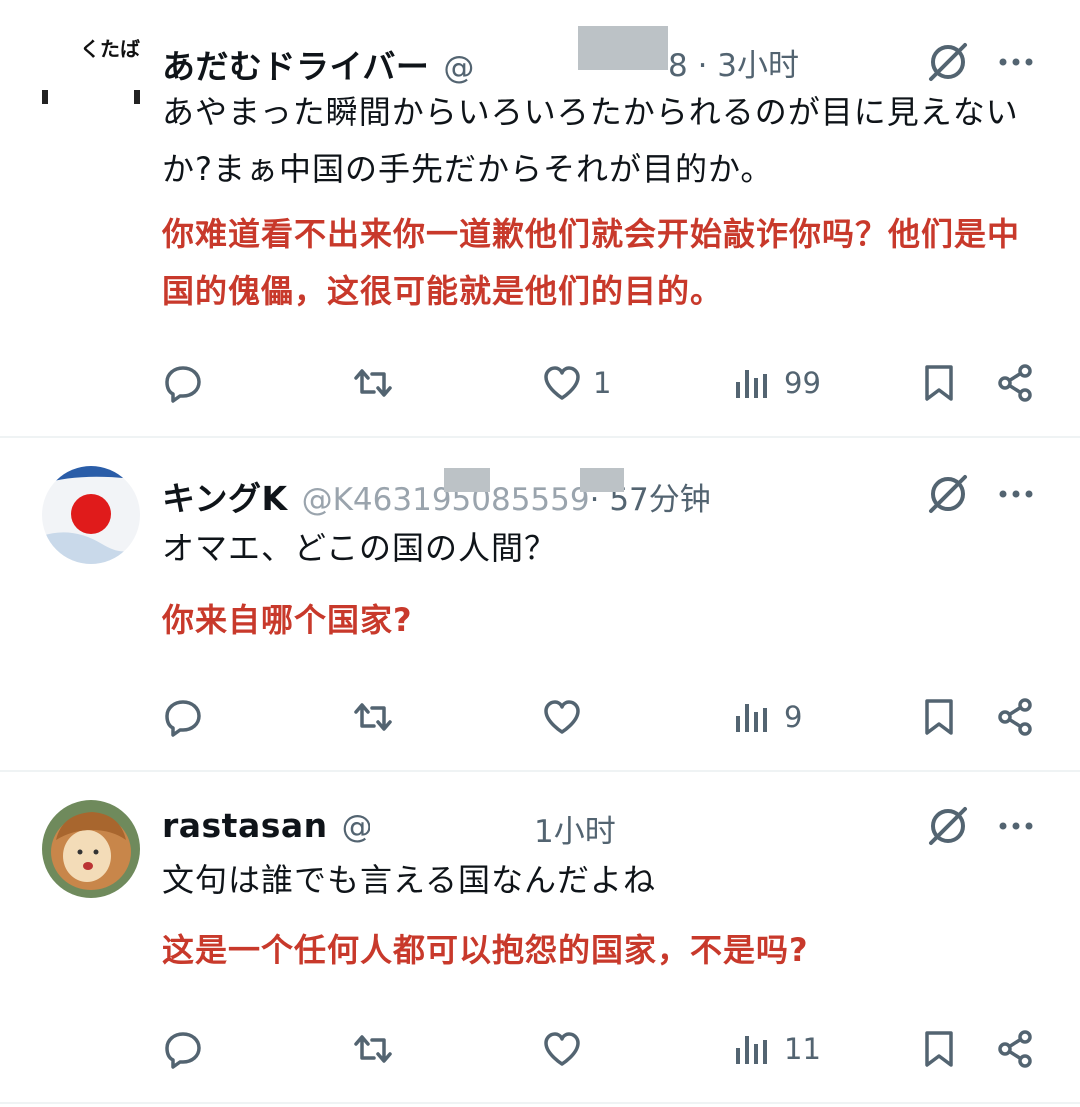 The width and height of the screenshot is (1080, 1107). I want to click on display-name: キングK, so click(225, 496).